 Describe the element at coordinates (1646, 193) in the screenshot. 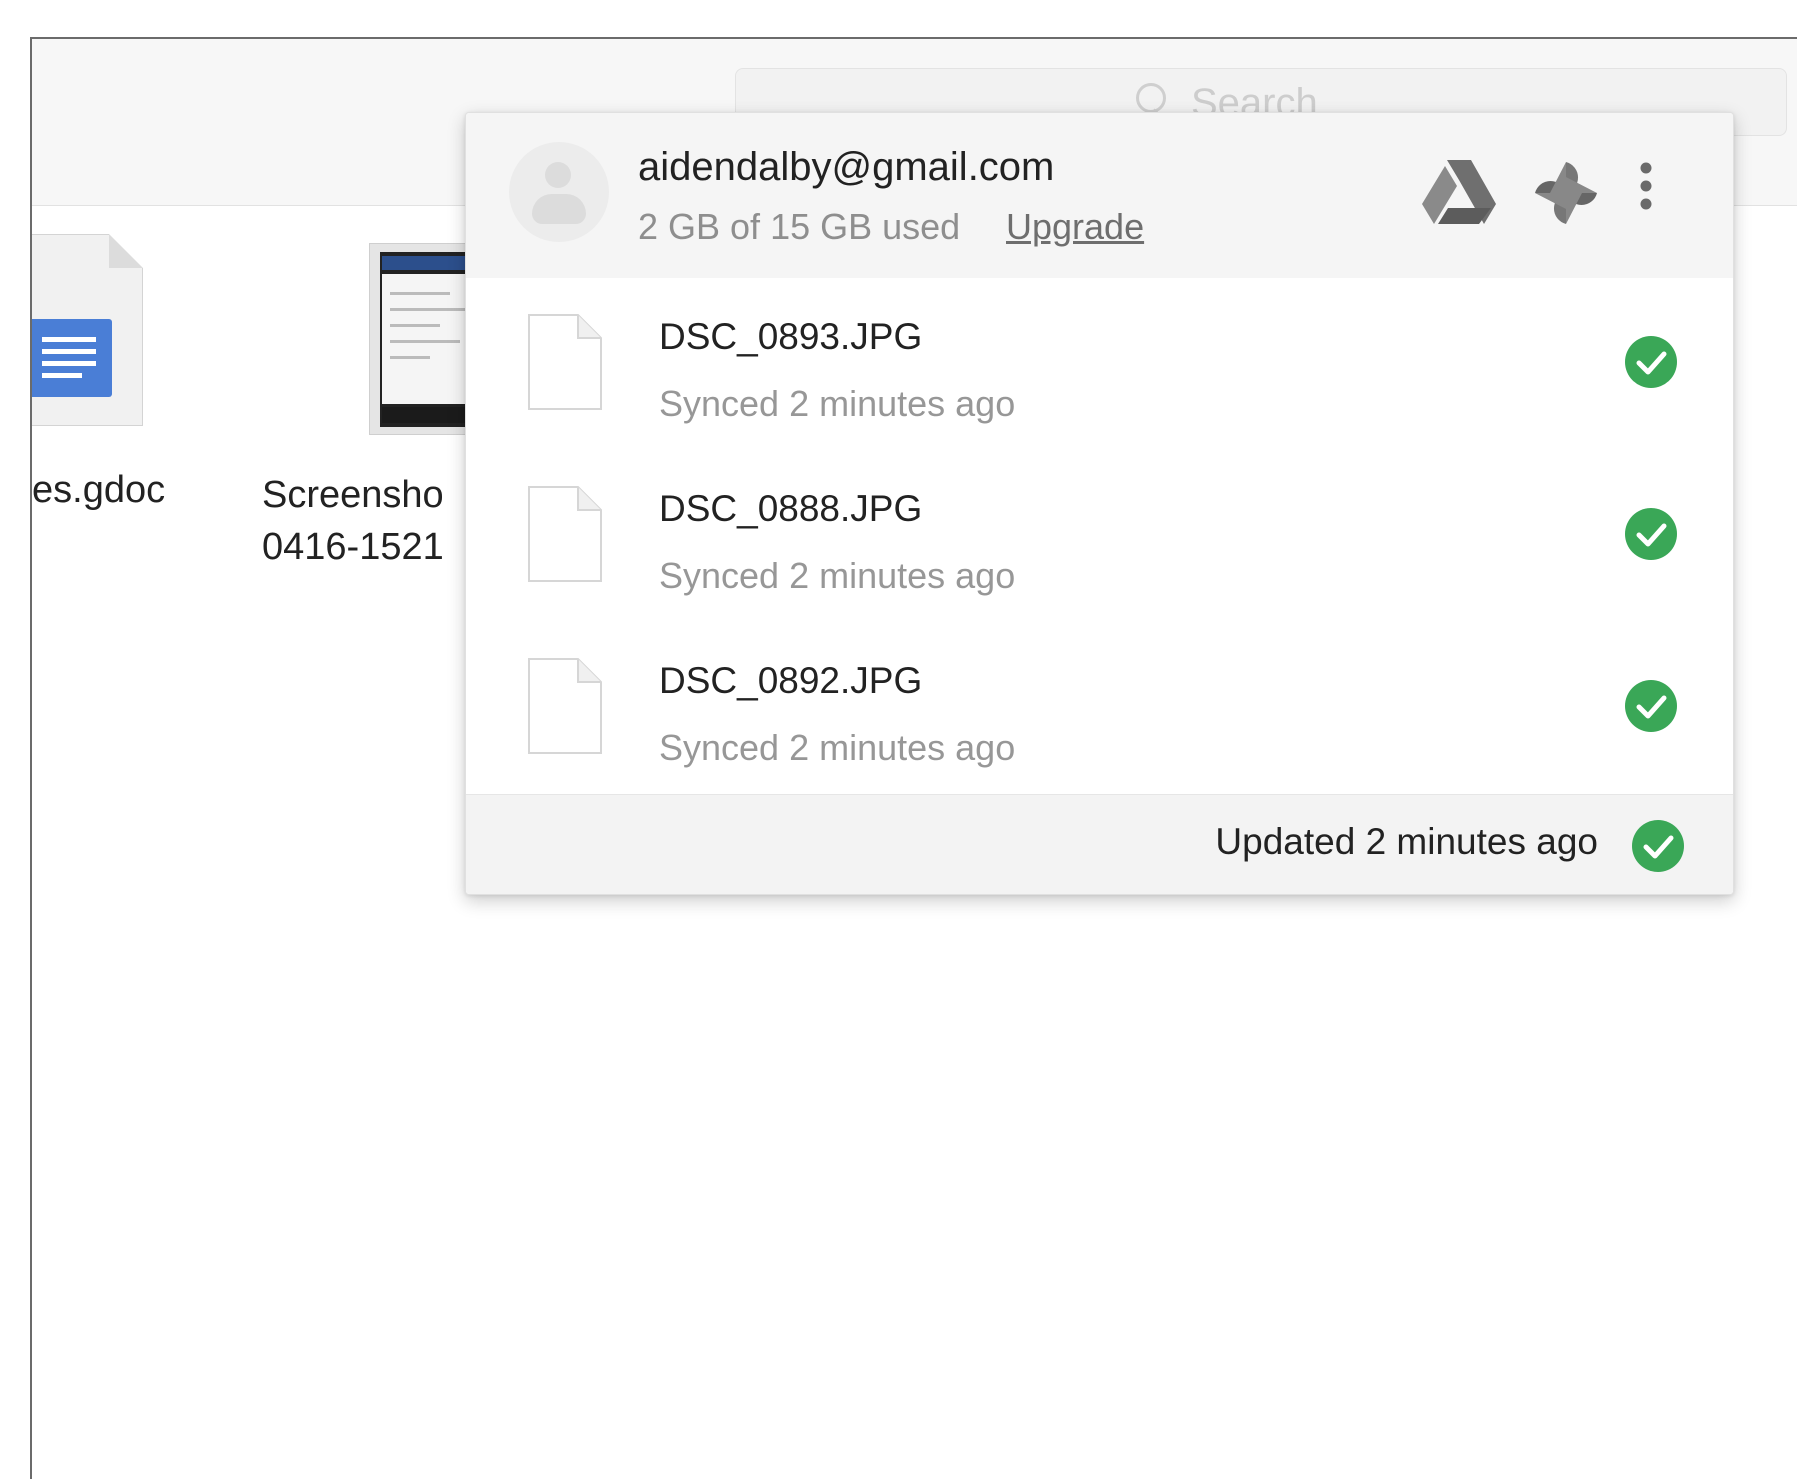

I see `more-vert-icon` at that location.